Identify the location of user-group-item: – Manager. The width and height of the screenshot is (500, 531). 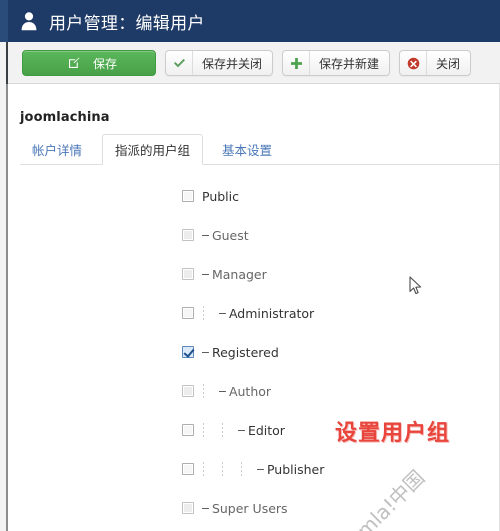
(224, 274).